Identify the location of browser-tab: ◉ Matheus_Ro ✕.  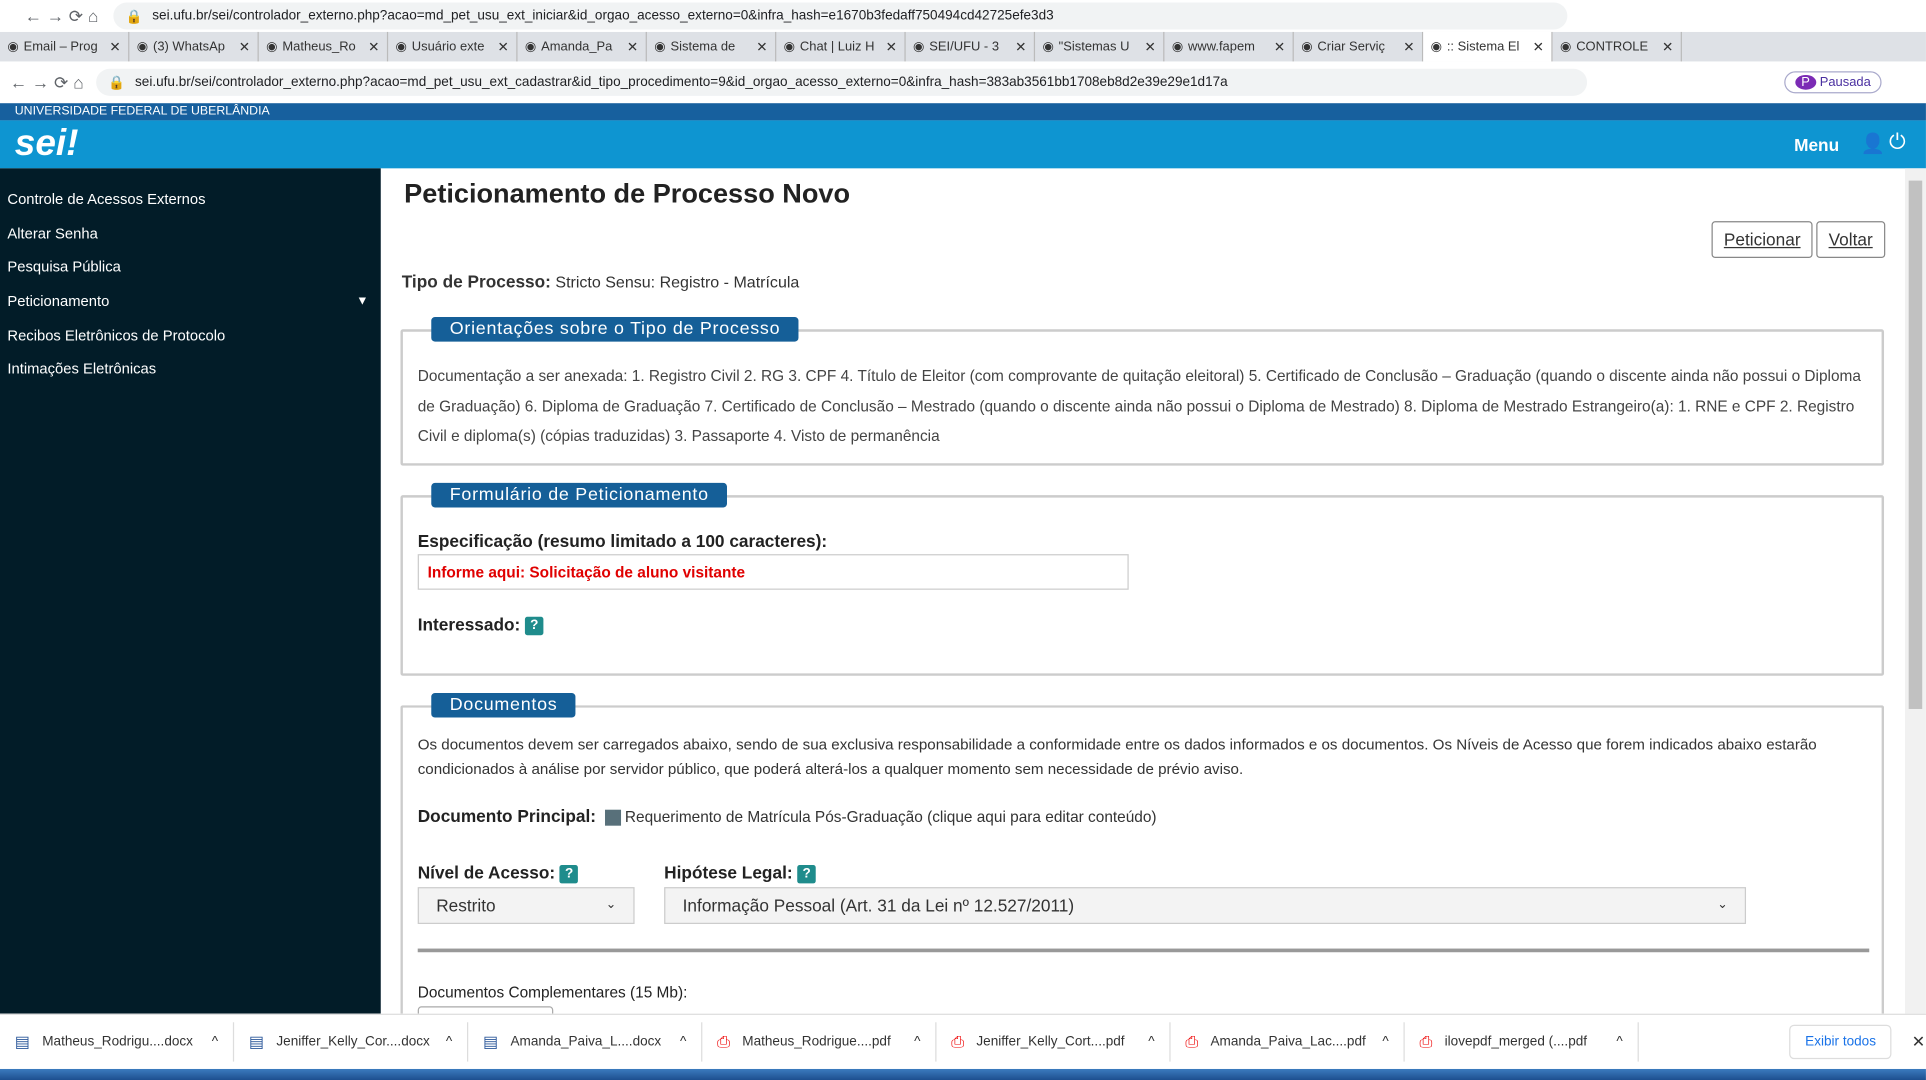
(324, 46).